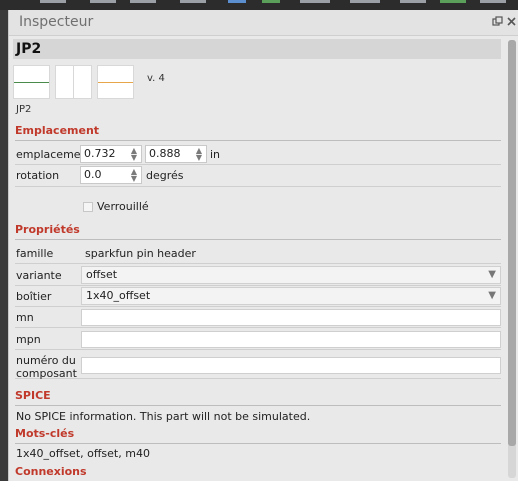 The height and width of the screenshot is (481, 518). I want to click on variant-value: offset, so click(102, 274).